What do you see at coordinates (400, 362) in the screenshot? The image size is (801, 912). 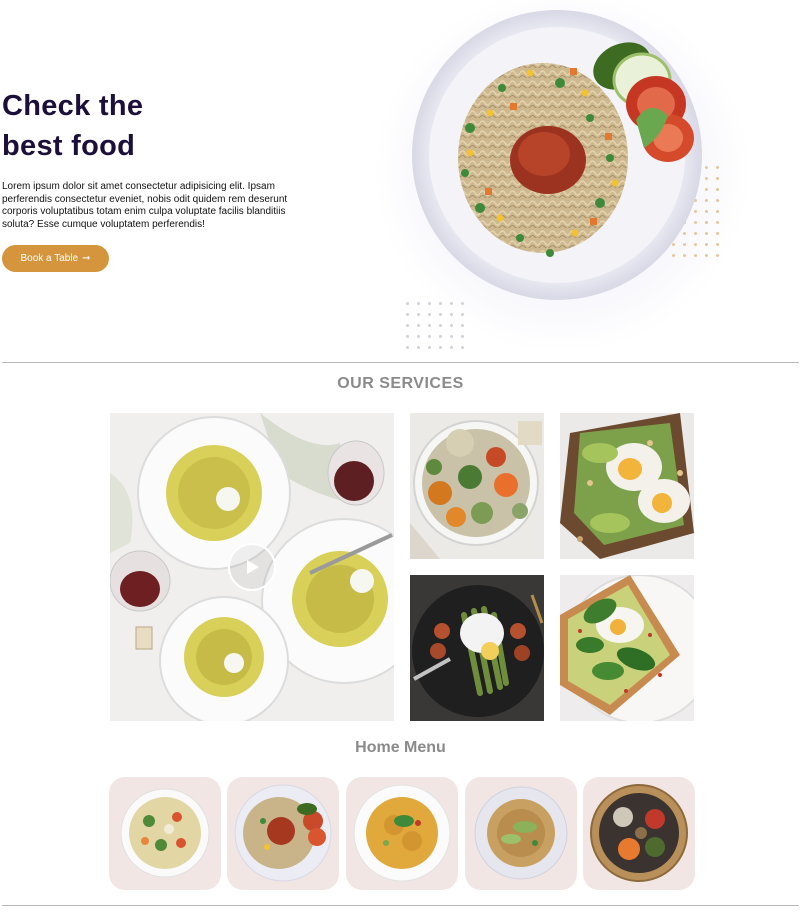 I see `section-divider-top` at bounding box center [400, 362].